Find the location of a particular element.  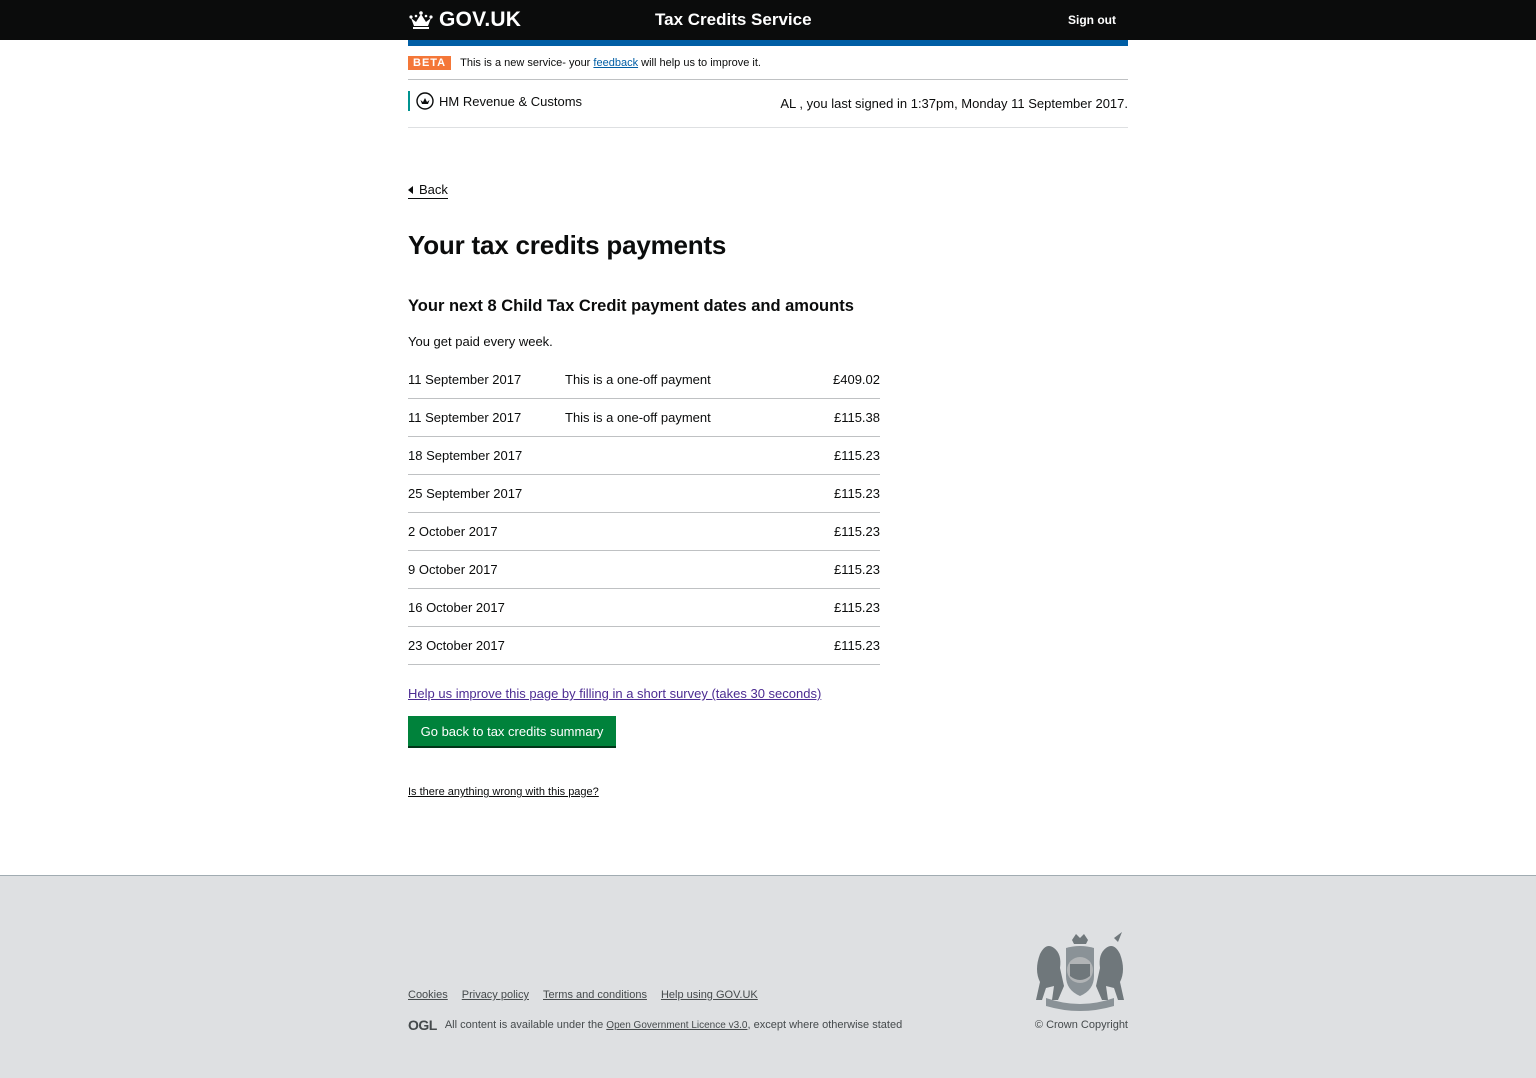

report-problem-link: Is there anything wrong with this page? is located at coordinates (503, 792).